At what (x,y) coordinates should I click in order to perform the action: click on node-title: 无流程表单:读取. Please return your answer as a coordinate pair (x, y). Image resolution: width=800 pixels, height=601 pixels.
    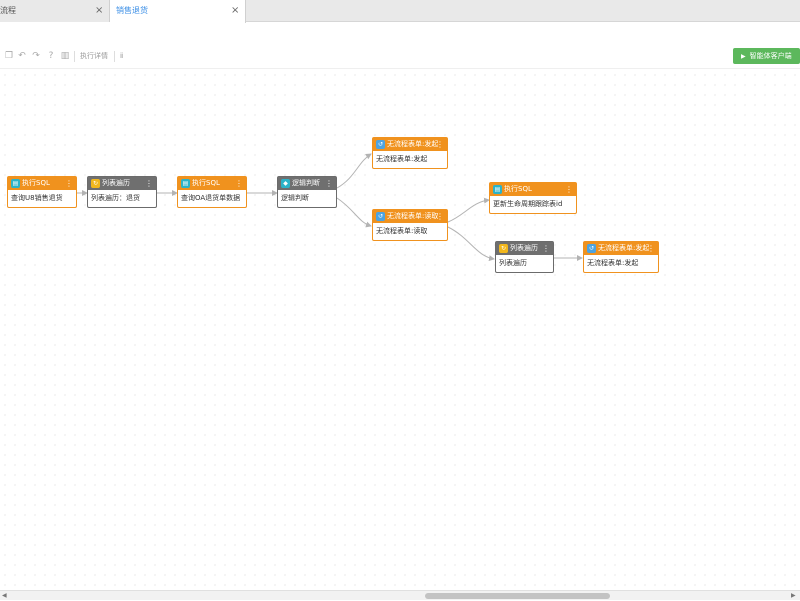
    Looking at the image, I should click on (413, 216).